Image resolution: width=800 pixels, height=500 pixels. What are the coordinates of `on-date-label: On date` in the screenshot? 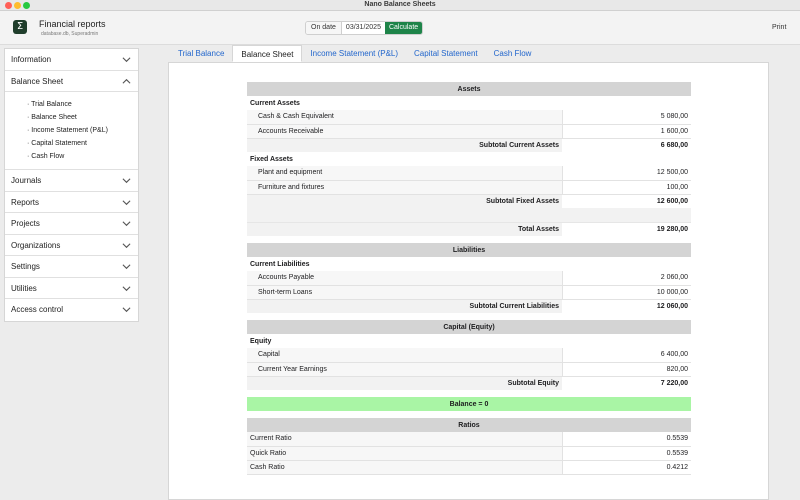 It's located at (324, 28).